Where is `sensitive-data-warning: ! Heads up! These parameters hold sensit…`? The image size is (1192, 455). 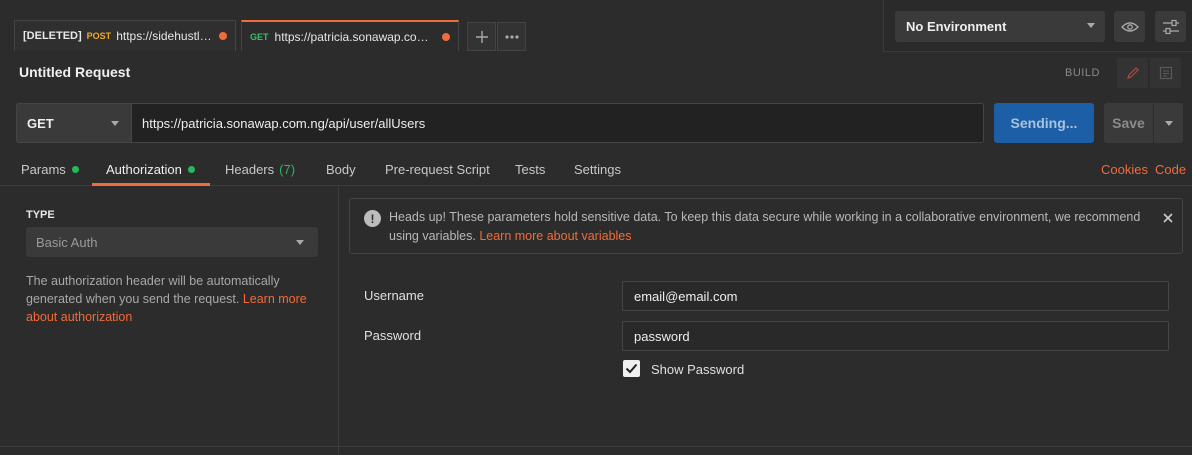
sensitive-data-warning: ! Heads up! These parameters hold sensit… is located at coordinates (766, 226).